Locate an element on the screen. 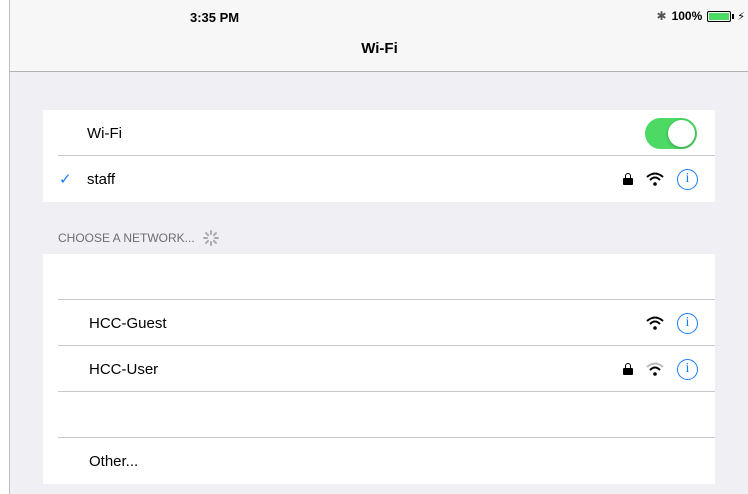 Image resolution: width=748 pixels, height=494 pixels. wifi-label: Wi-Fi is located at coordinates (104, 133).